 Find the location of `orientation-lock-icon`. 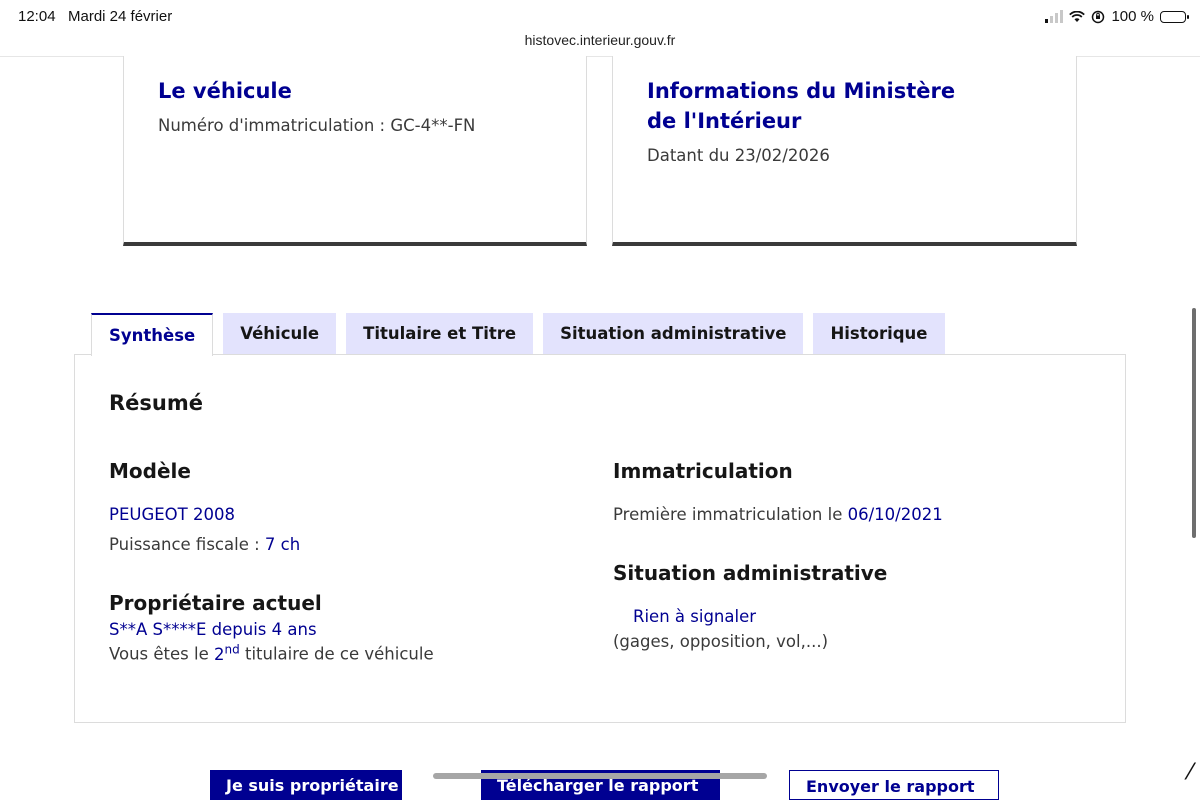

orientation-lock-icon is located at coordinates (1098, 16).